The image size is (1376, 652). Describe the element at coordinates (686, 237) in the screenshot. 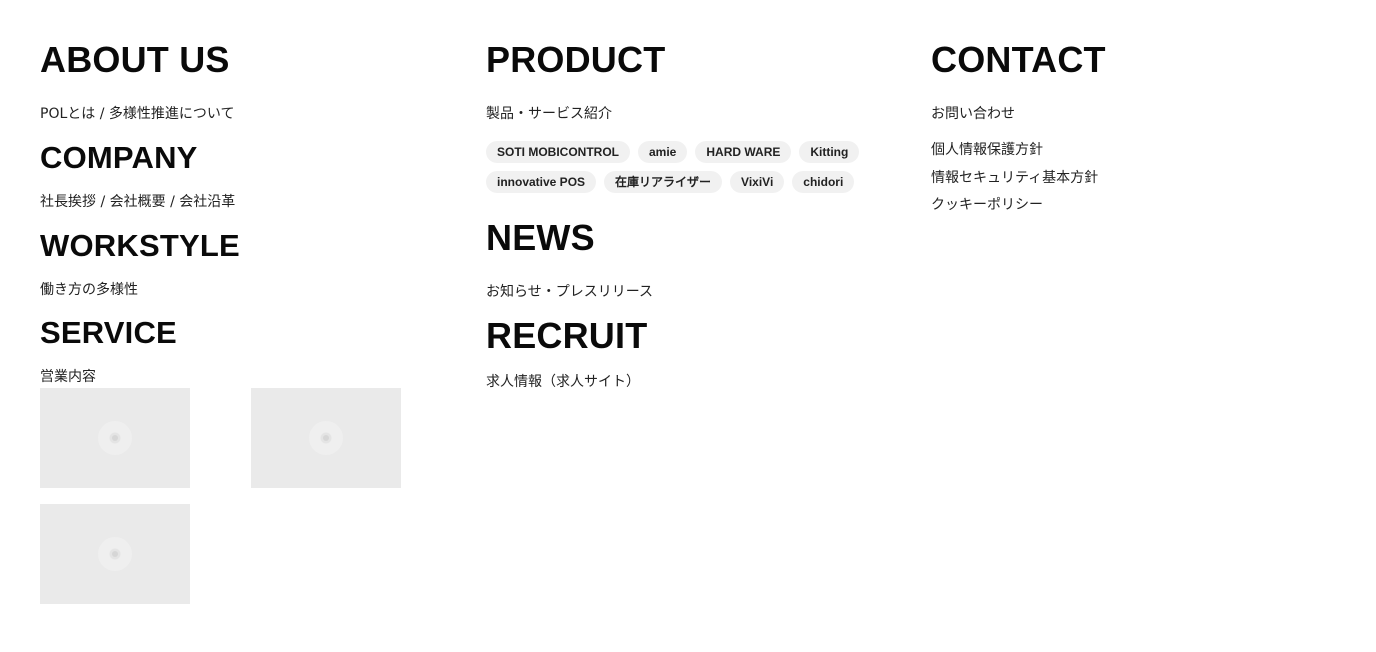

I see `news-heading: NEWS` at that location.